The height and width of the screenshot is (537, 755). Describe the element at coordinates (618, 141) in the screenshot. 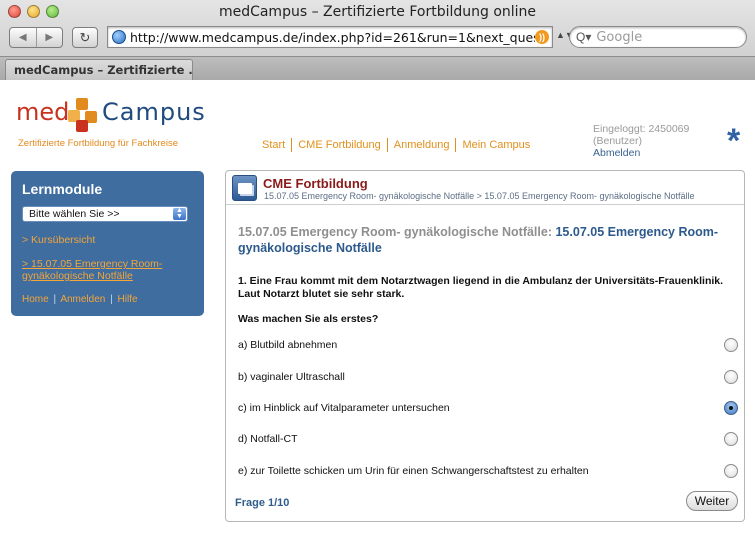

I see `user-role-label: (Benutzer)` at that location.